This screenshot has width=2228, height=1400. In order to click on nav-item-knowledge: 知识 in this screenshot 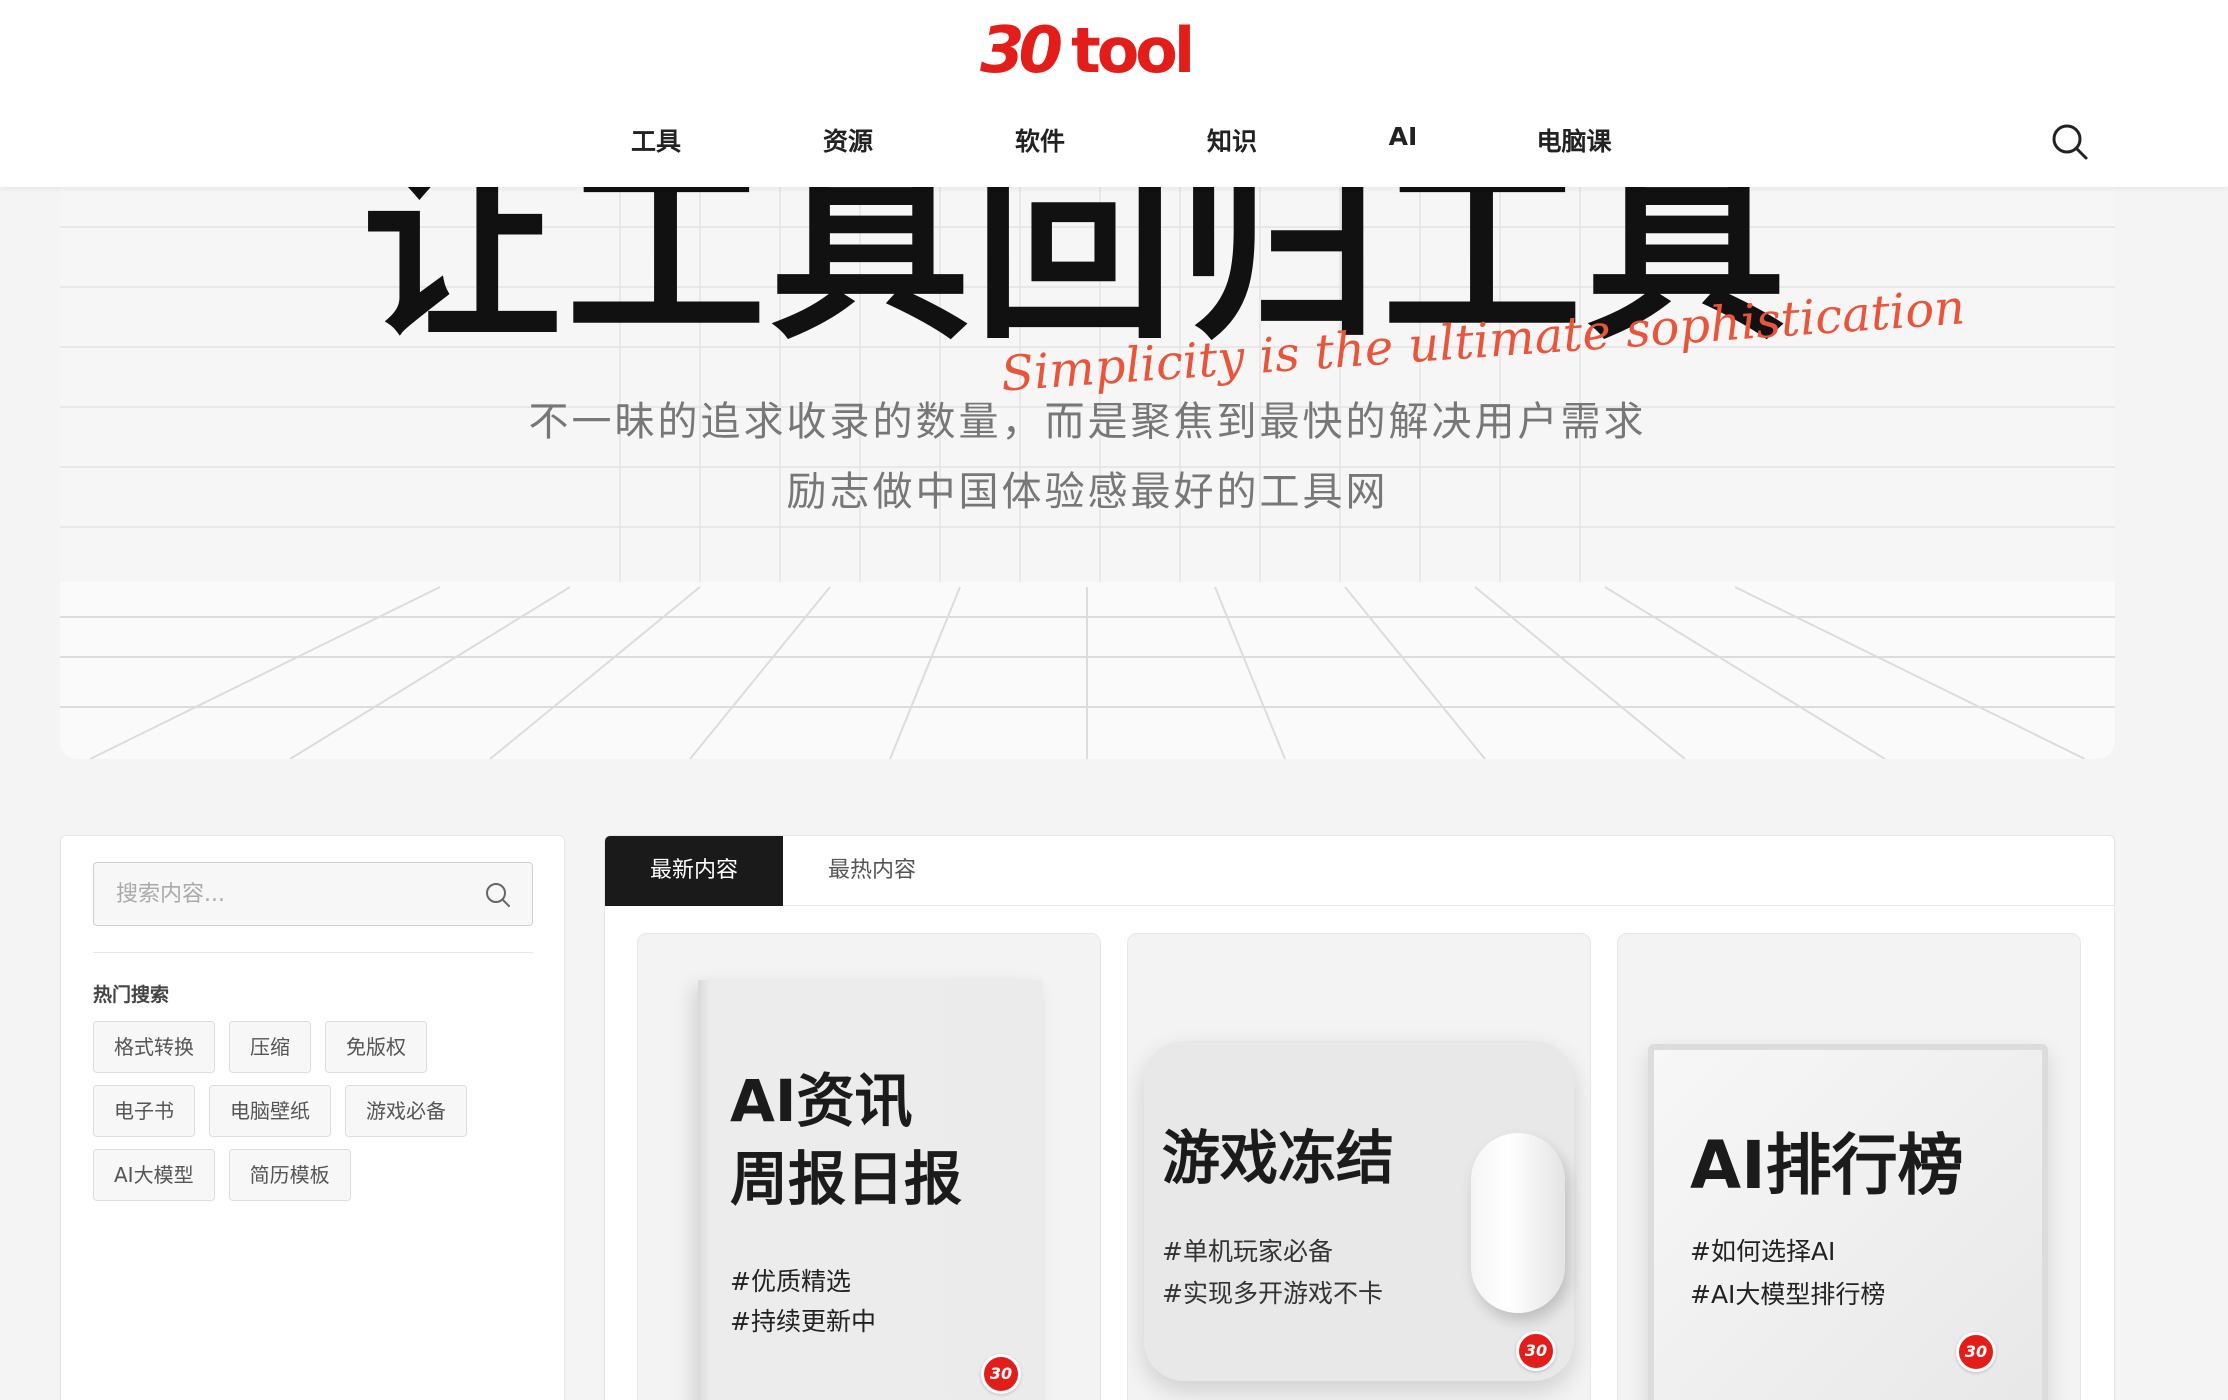, I will do `click(1232, 140)`.